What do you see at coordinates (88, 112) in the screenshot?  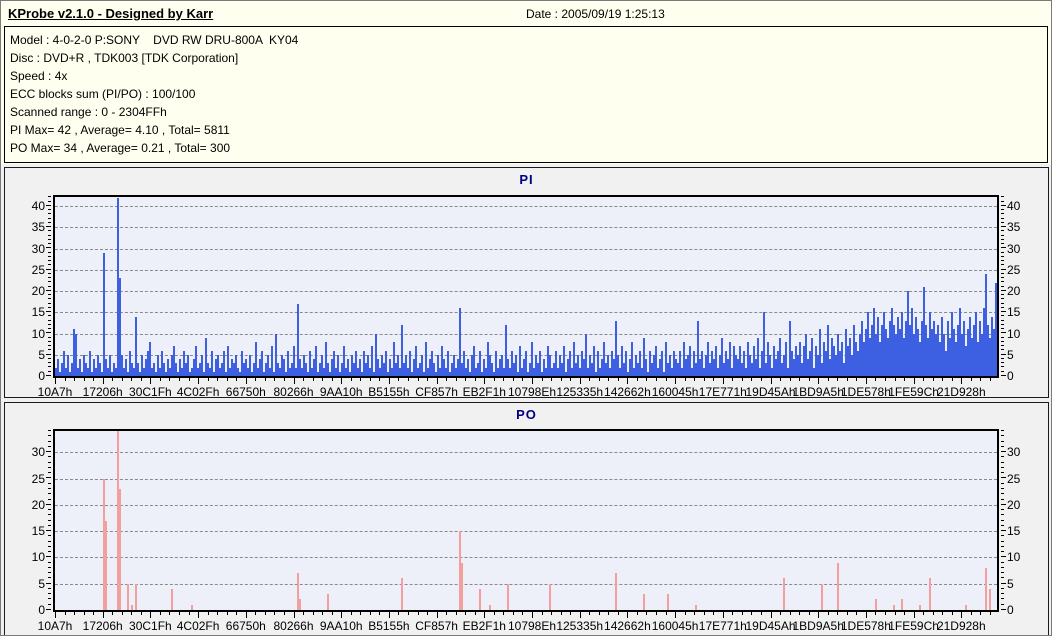 I see `info-line-range: Scanned range : 0 - 2304FFh` at bounding box center [88, 112].